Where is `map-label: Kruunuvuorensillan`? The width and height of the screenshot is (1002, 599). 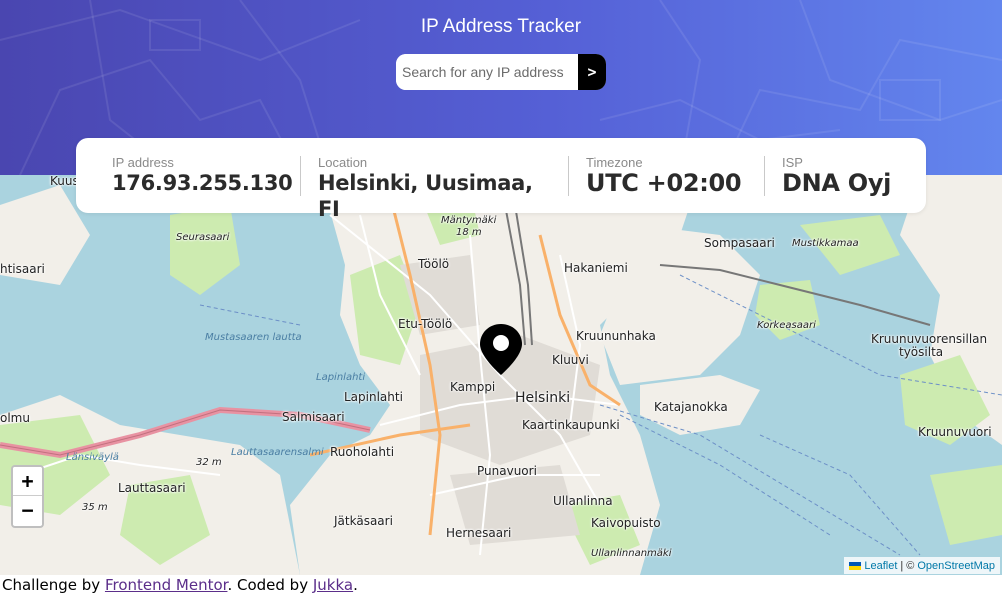 map-label: Kruunuvuorensillan is located at coordinates (929, 339).